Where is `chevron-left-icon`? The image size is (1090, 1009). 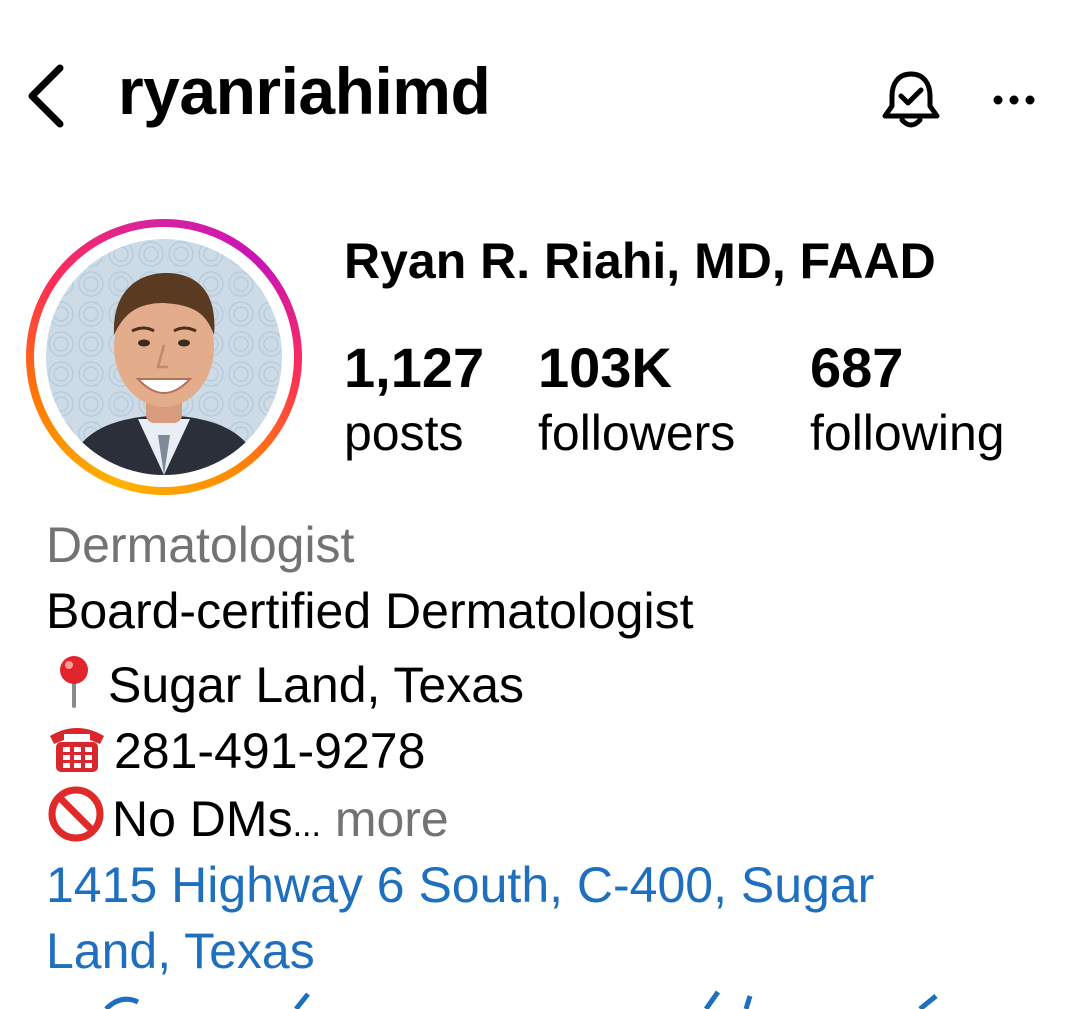
chevron-left-icon is located at coordinates (46, 96).